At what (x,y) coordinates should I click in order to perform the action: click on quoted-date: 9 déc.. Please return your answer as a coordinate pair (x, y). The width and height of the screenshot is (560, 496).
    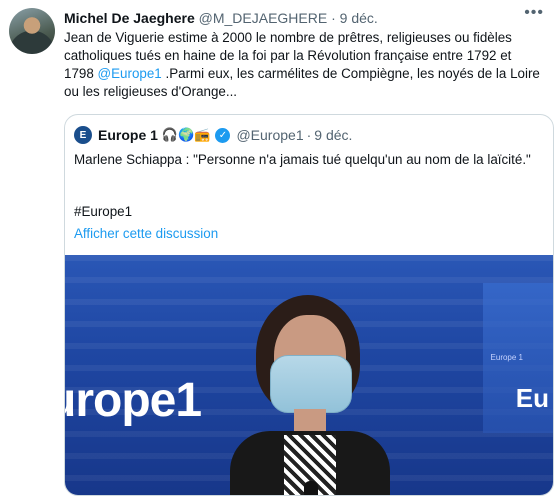
    Looking at the image, I should click on (333, 135).